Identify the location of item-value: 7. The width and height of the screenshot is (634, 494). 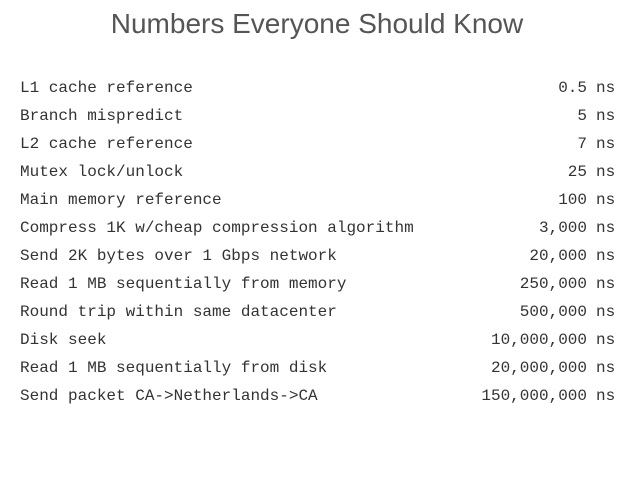
(582, 144).